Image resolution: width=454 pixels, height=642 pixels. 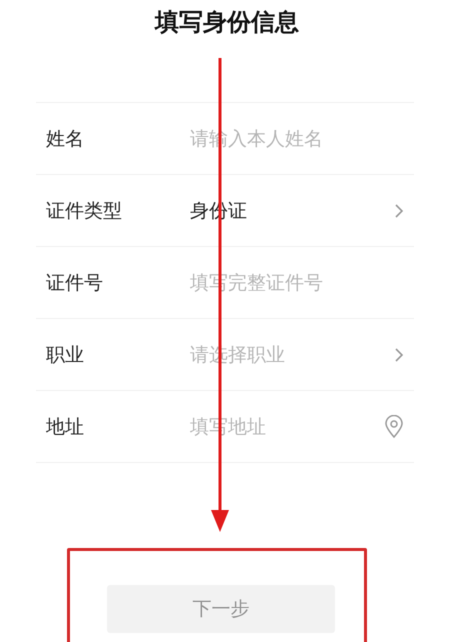 What do you see at coordinates (75, 283) in the screenshot?
I see `field-label: 证件号` at bounding box center [75, 283].